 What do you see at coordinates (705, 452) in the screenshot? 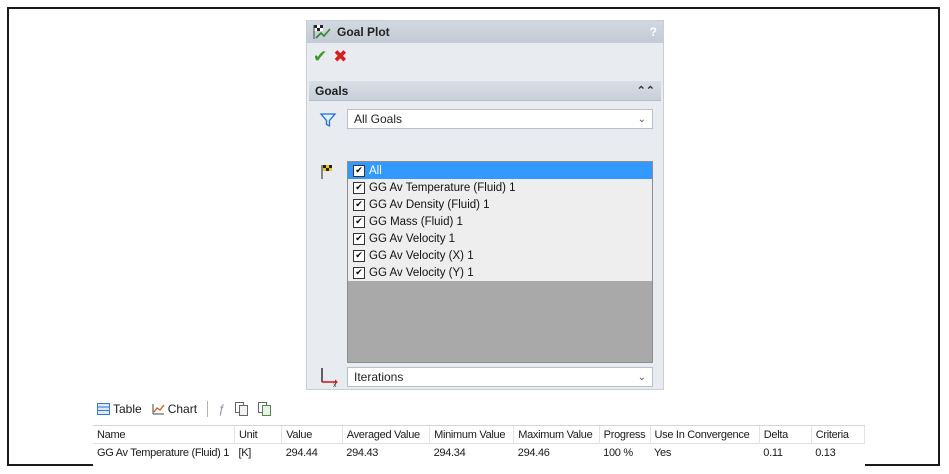
I see `table-cell: Yes` at bounding box center [705, 452].